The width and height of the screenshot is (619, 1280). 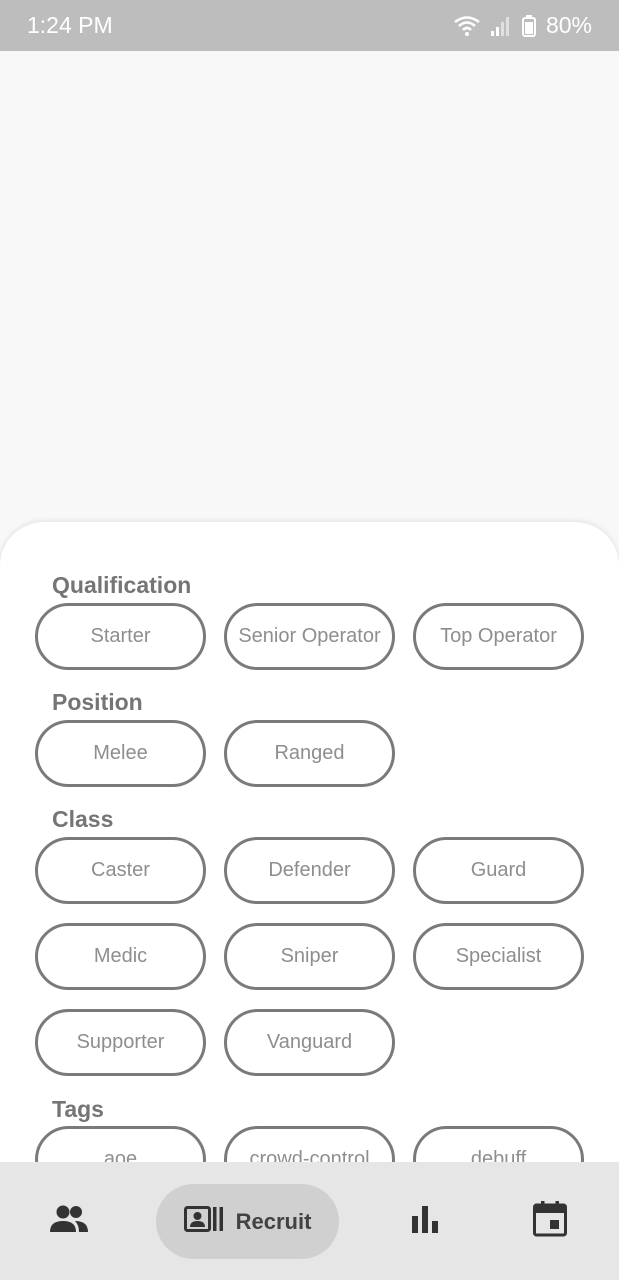 I want to click on bar-chart-icon, so click(x=425, y=1221).